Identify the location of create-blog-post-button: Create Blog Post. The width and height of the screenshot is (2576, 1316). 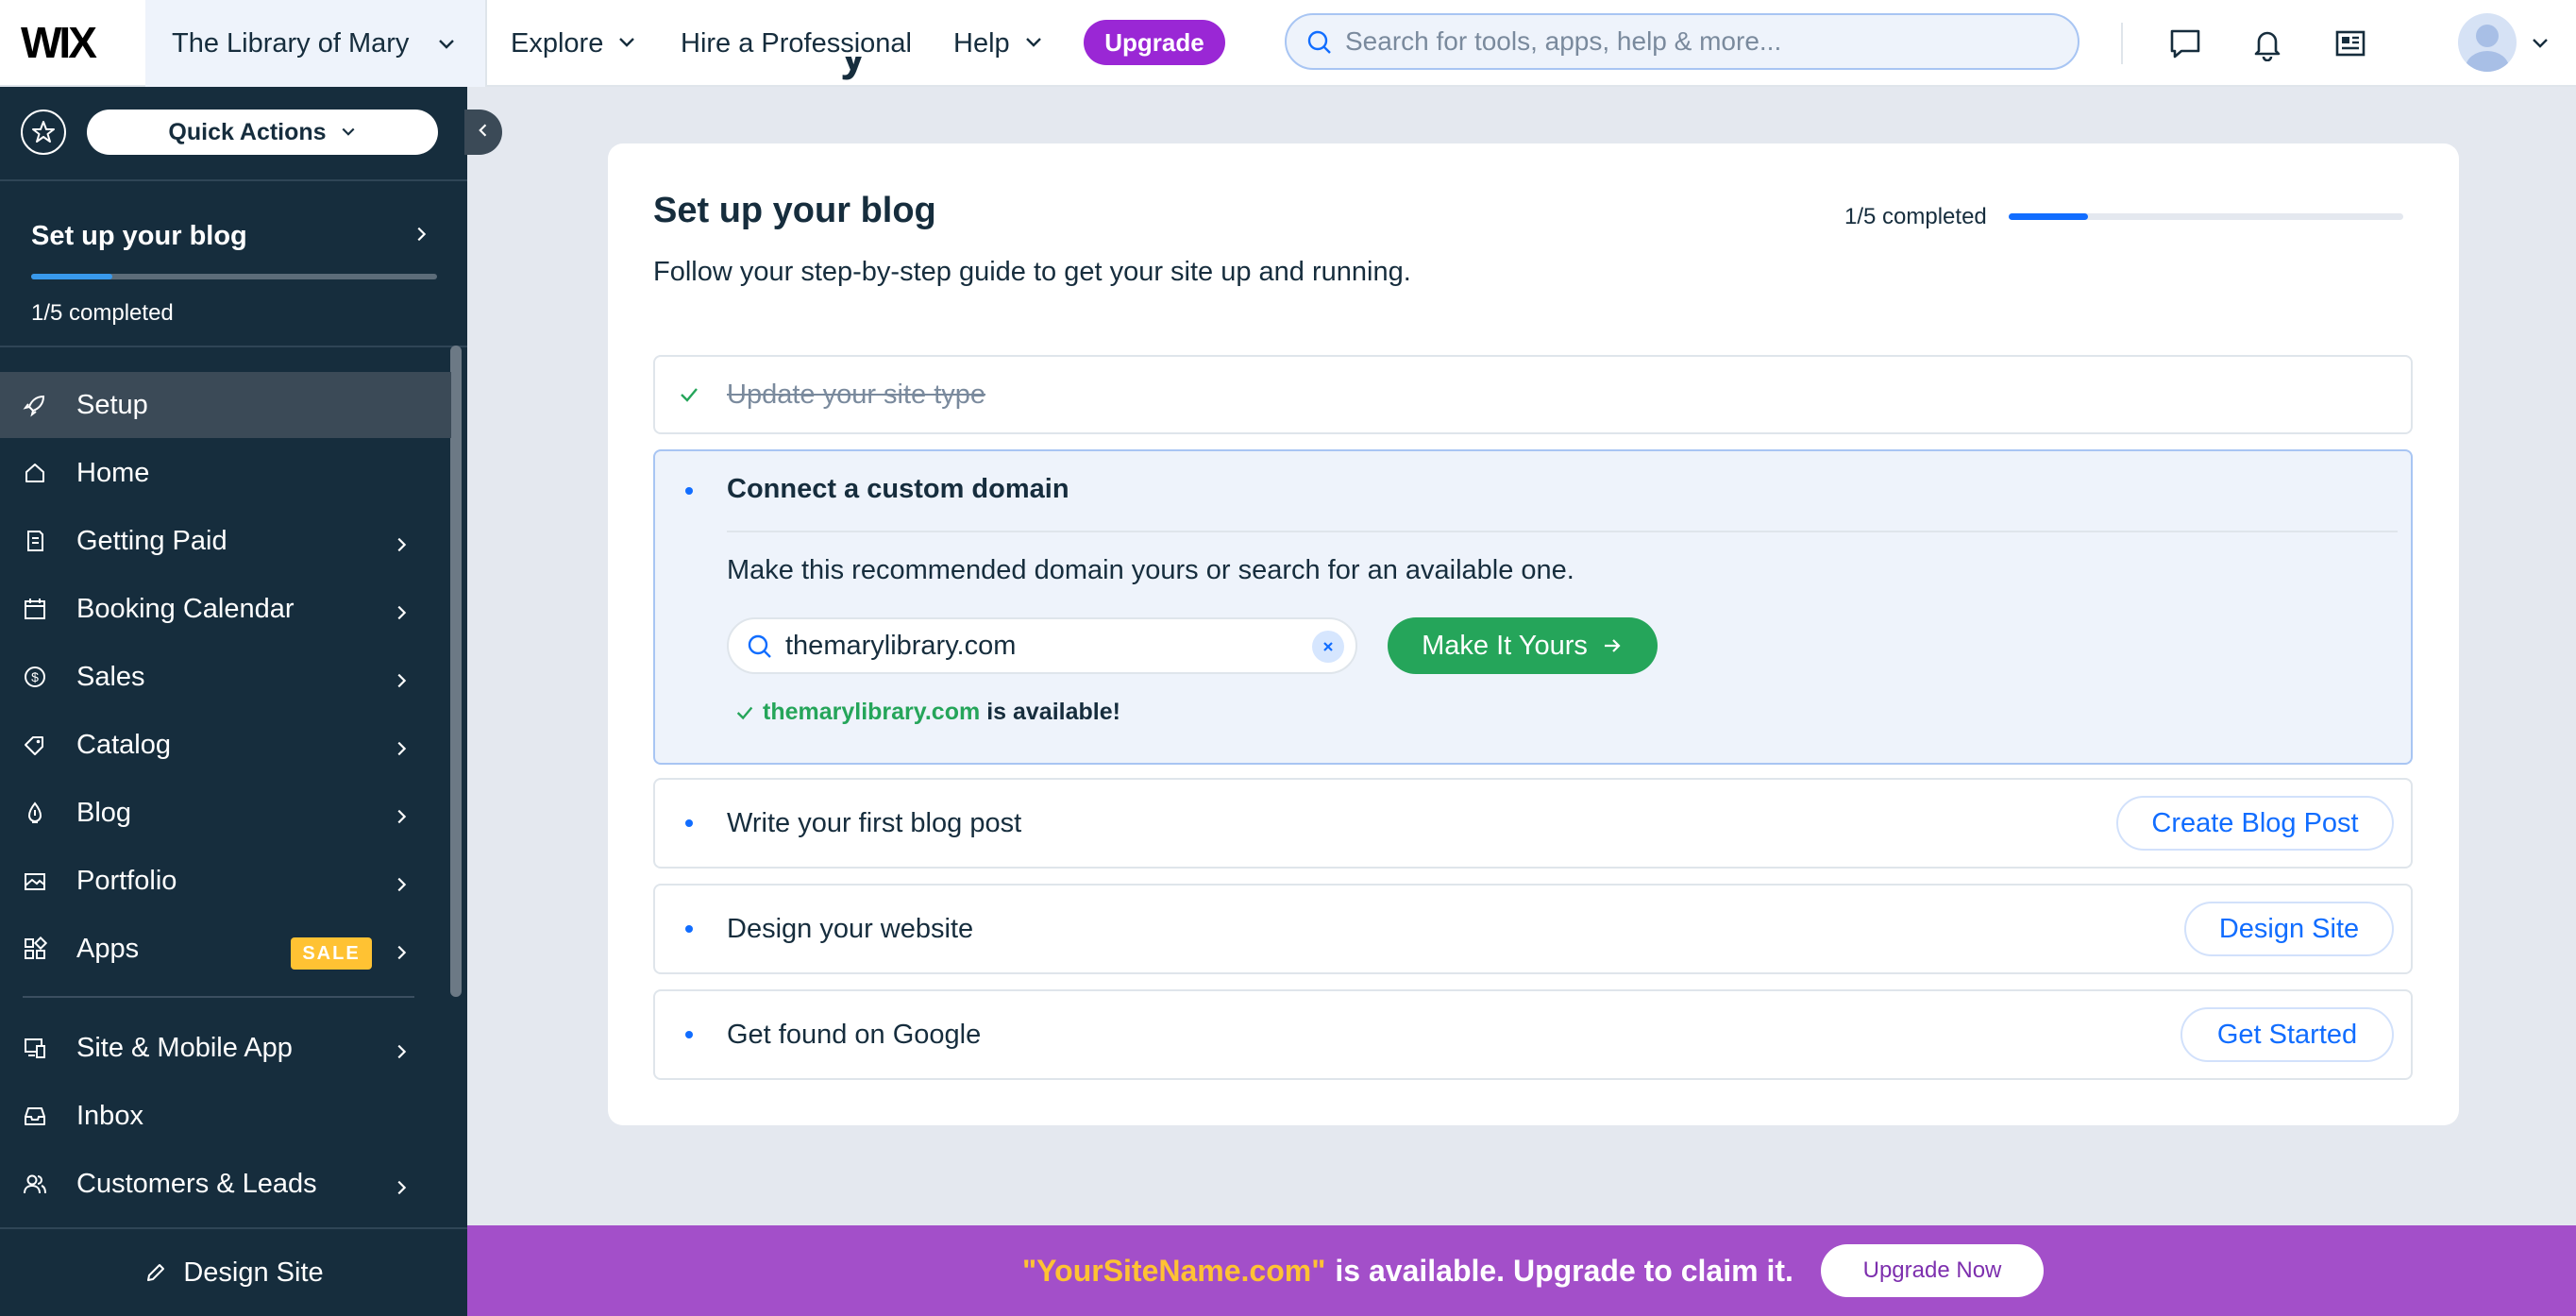
(2255, 823).